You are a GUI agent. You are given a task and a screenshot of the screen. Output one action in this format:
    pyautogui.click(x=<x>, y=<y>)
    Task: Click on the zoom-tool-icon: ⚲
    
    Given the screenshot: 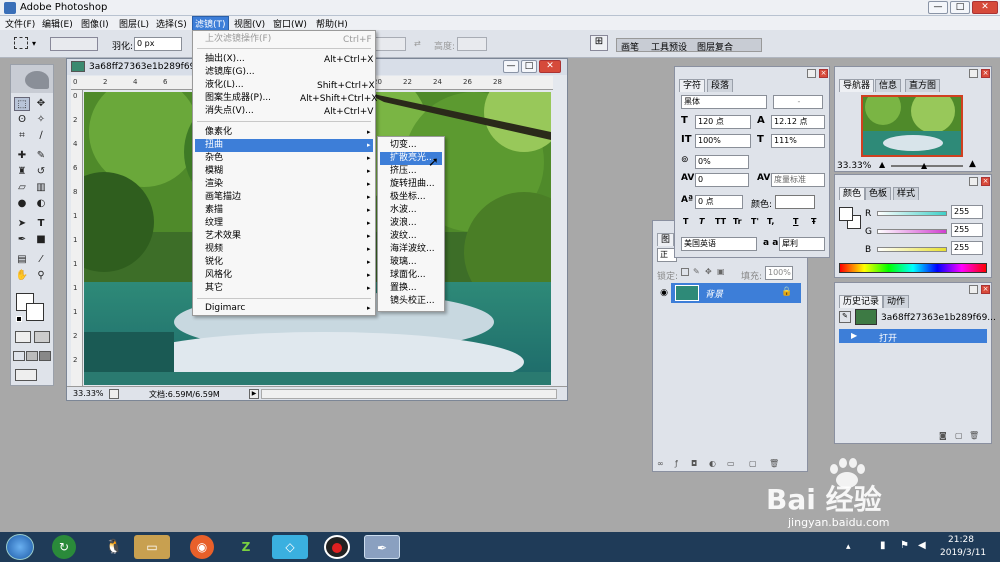 What is the action you would take?
    pyautogui.click(x=41, y=276)
    